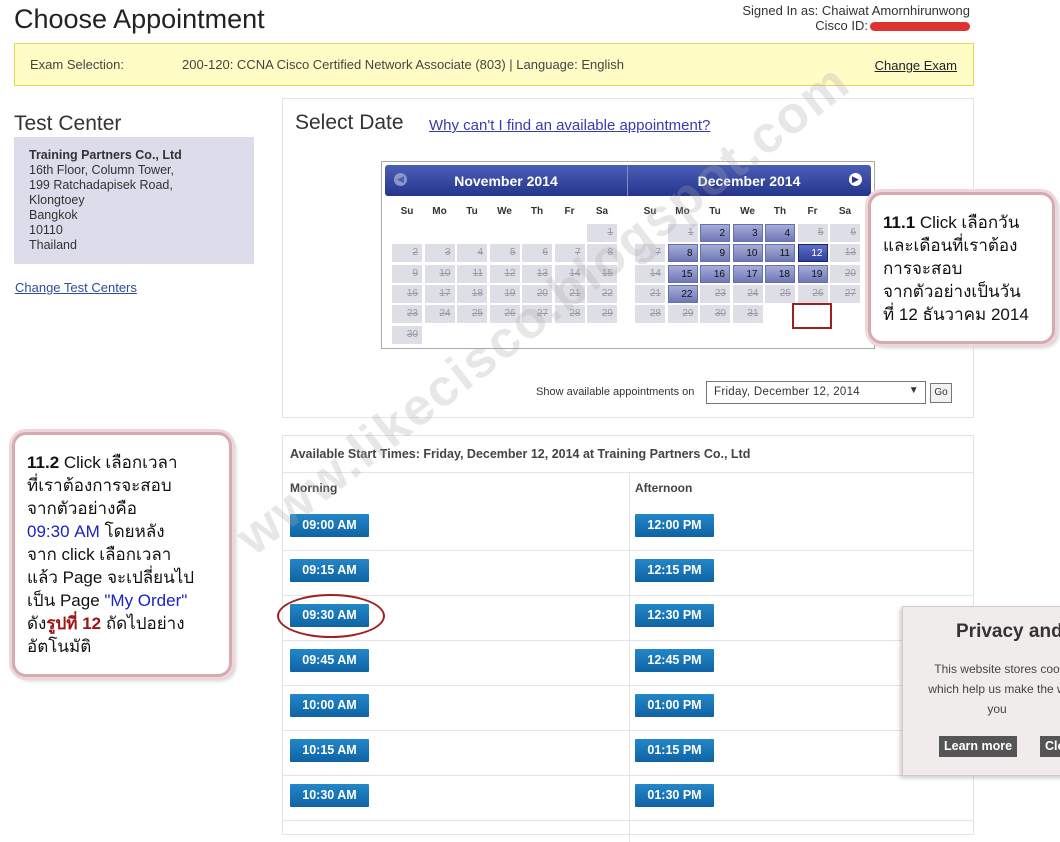 The height and width of the screenshot is (842, 1060). I want to click on calendar-day-unavailable: 14, so click(650, 273).